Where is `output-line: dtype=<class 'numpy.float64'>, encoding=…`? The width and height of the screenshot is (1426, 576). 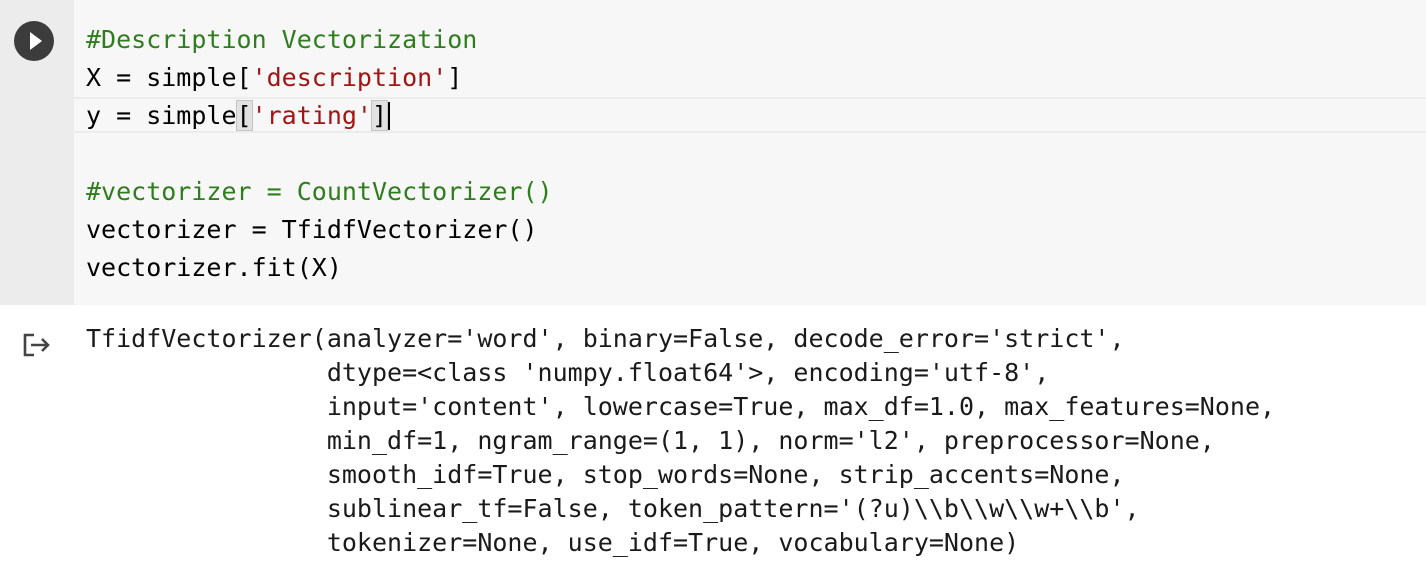 output-line: dtype=<class 'numpy.float64'>, encoding=… is located at coordinates (568, 372).